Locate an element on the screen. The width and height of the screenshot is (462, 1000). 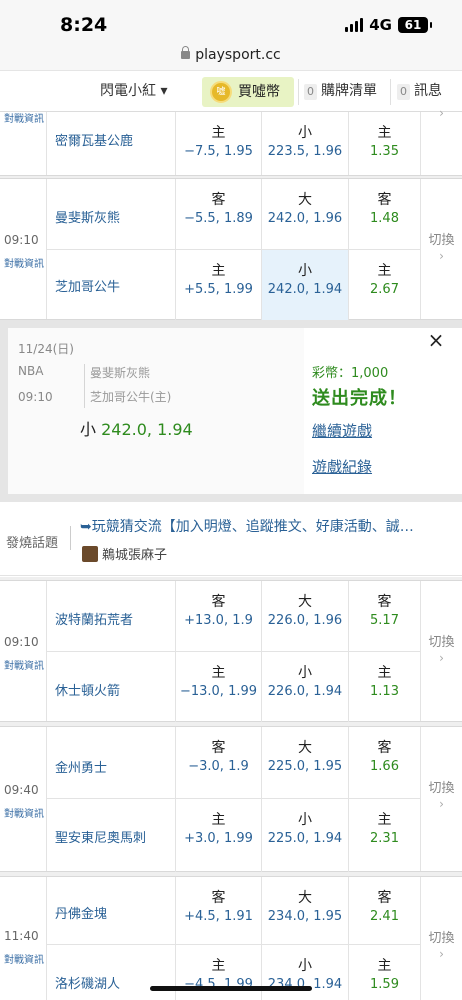
url-bar: playsport.cc is located at coordinates (231, 57).